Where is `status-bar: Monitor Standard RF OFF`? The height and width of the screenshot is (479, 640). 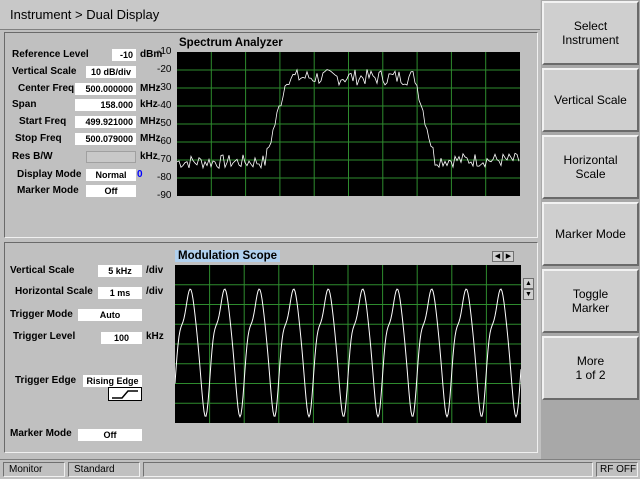 status-bar: Monitor Standard RF OFF is located at coordinates (320, 469).